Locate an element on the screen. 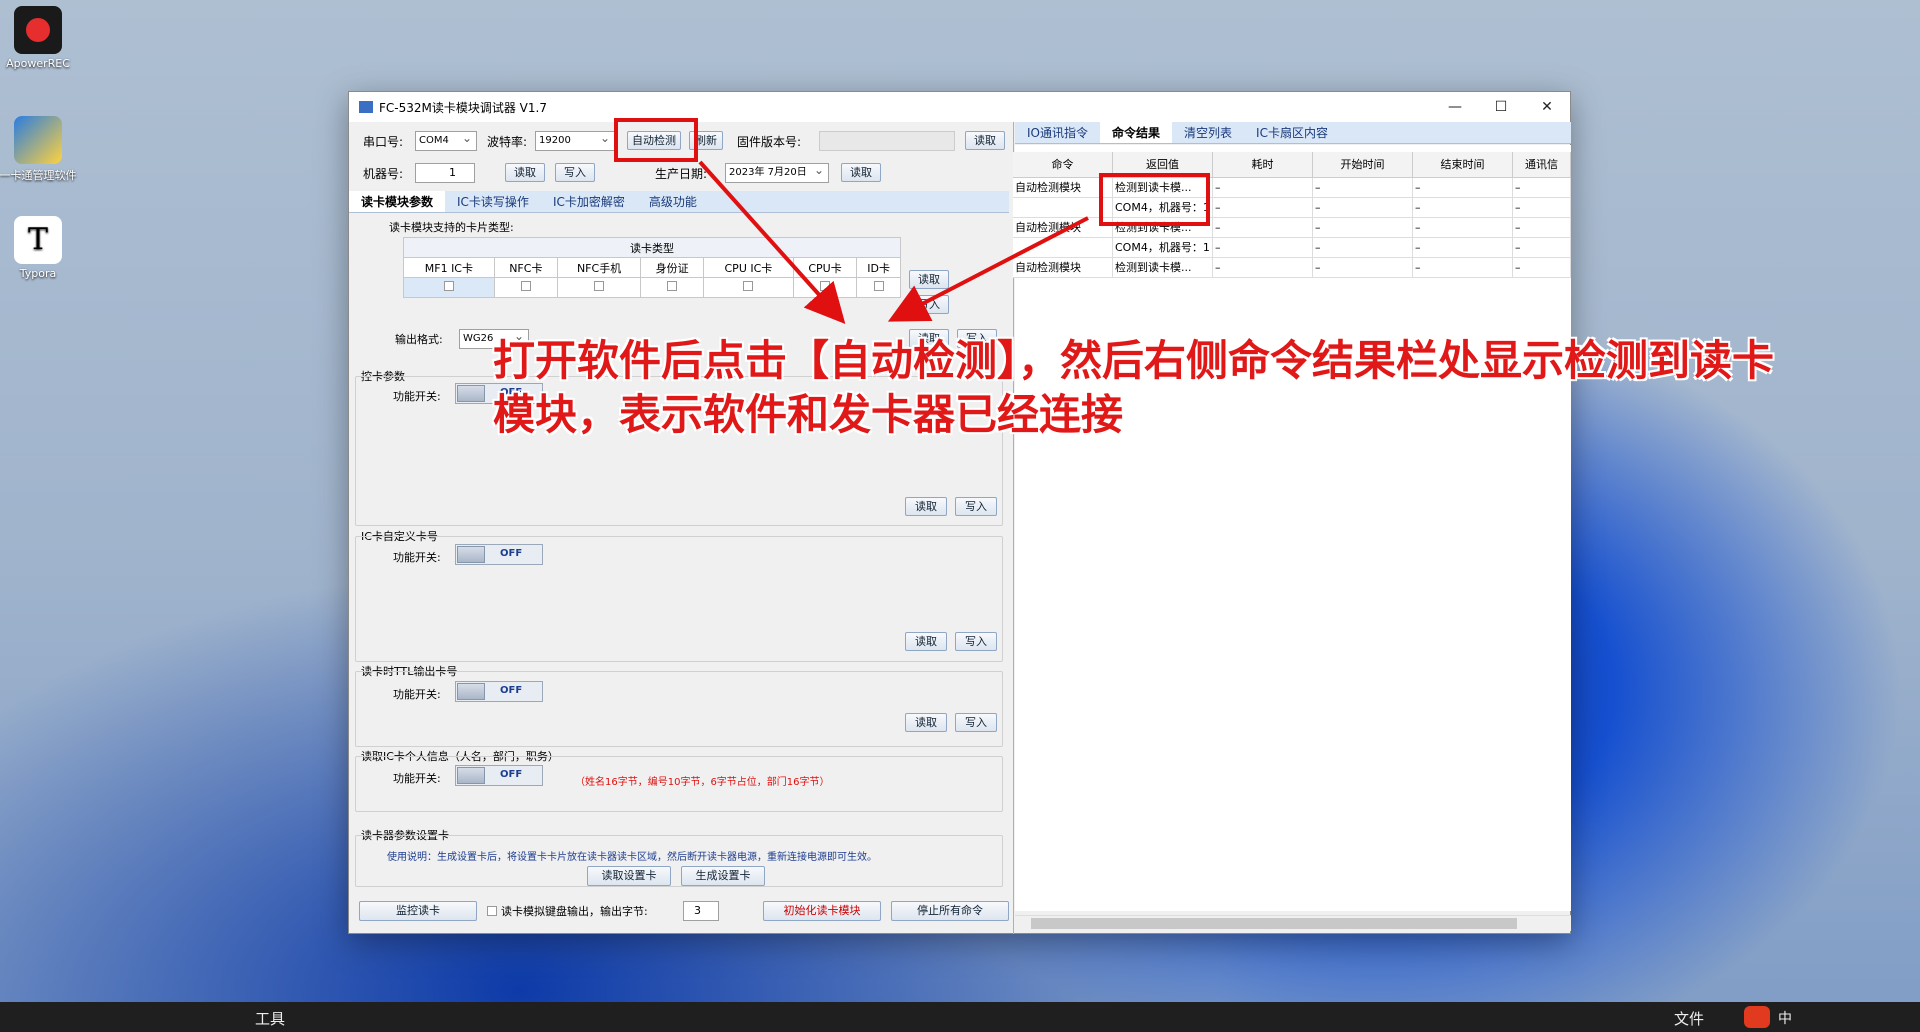 Image resolution: width=1920 pixels, height=1032 pixels. annotation-line1: 打开软件后点击【自动检测】，然后右侧命令结果栏处显示检测到读卡 is located at coordinates (1134, 360).